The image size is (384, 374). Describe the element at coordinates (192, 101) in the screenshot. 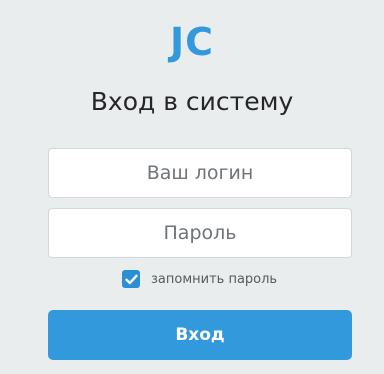

I see `page-title: Вход в систему` at that location.